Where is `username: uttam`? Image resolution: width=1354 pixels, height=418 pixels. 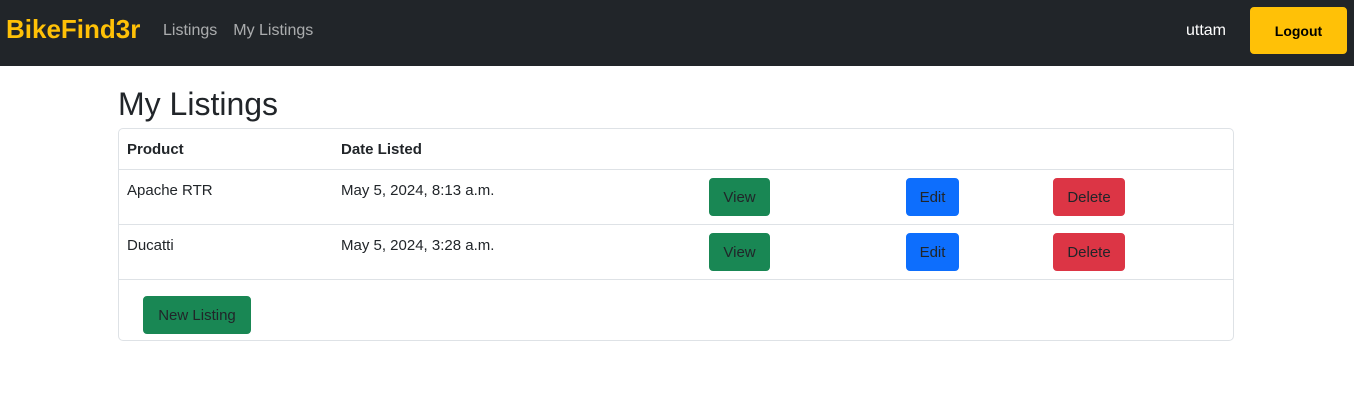 username: uttam is located at coordinates (1205, 30).